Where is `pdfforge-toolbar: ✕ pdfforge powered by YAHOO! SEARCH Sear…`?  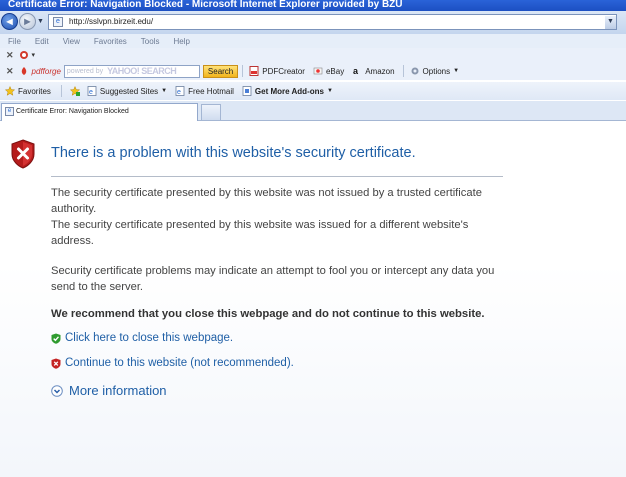
pdfforge-toolbar: ✕ pdfforge powered by YAHOO! SEARCH Sear… is located at coordinates (313, 71).